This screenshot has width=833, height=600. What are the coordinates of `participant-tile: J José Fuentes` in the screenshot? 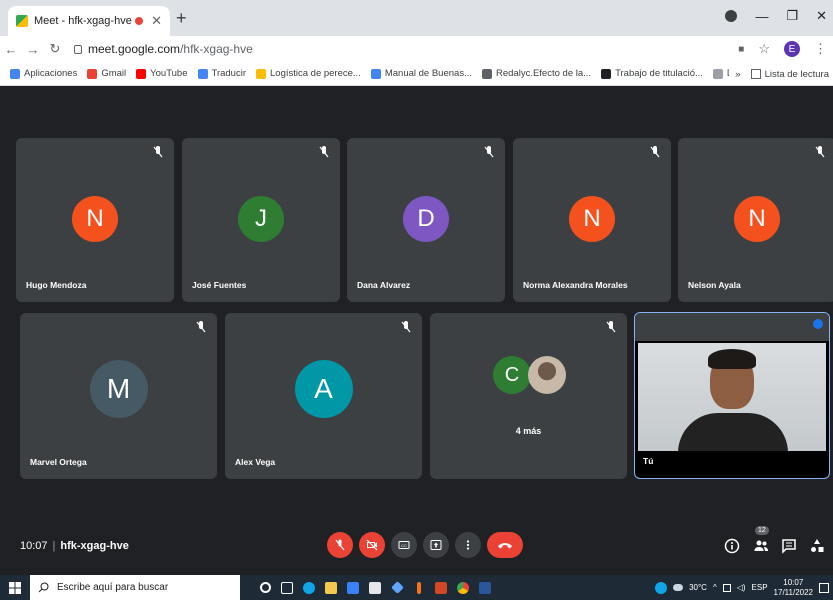 It's located at (261, 220).